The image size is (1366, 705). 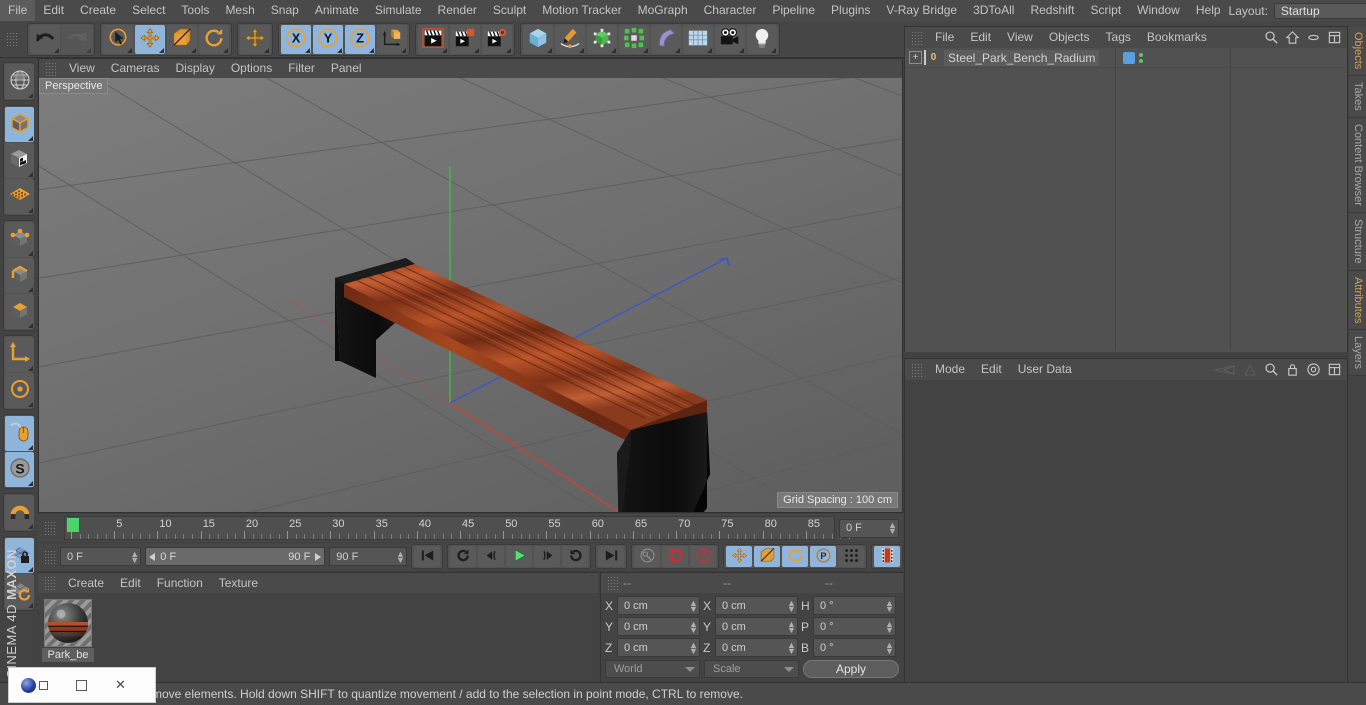 I want to click on range-left-arrow-icon, so click(x=152, y=556).